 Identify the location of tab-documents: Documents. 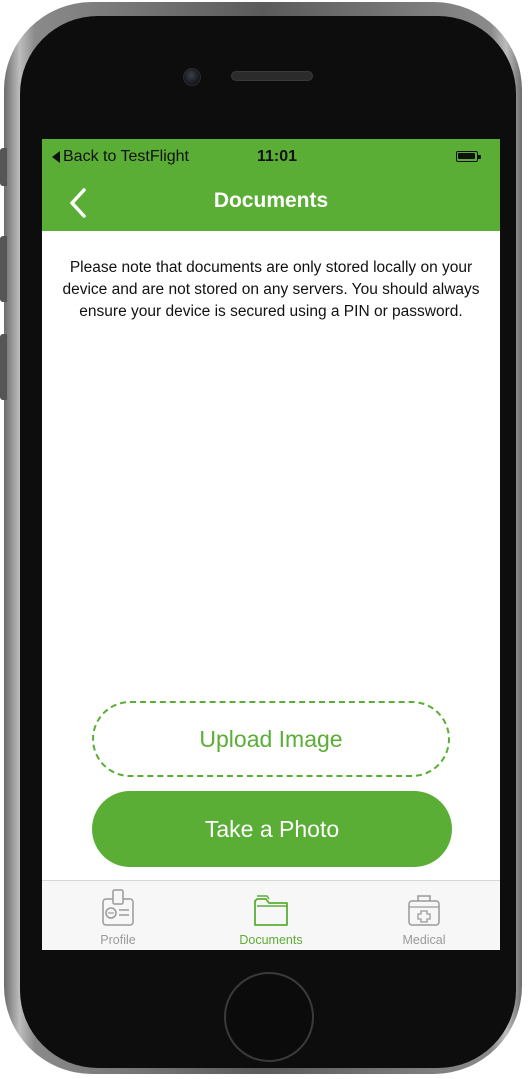
(271, 915).